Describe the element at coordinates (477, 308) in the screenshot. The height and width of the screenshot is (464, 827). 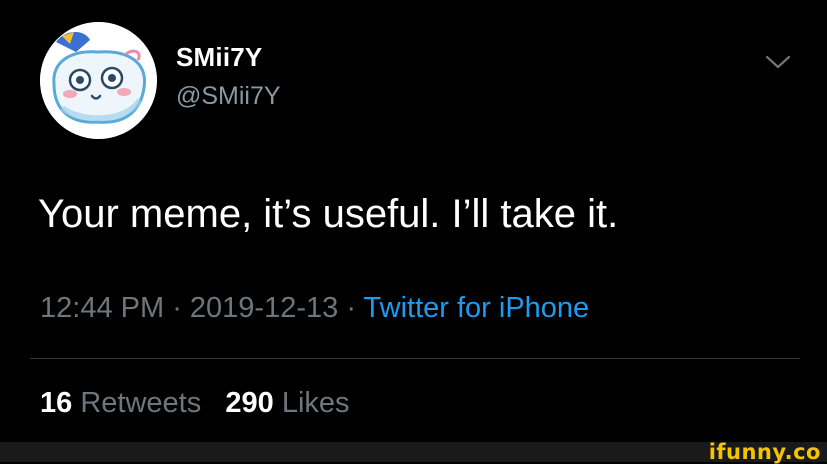
I see `tweet-source-link: Twitter for iPhone` at that location.